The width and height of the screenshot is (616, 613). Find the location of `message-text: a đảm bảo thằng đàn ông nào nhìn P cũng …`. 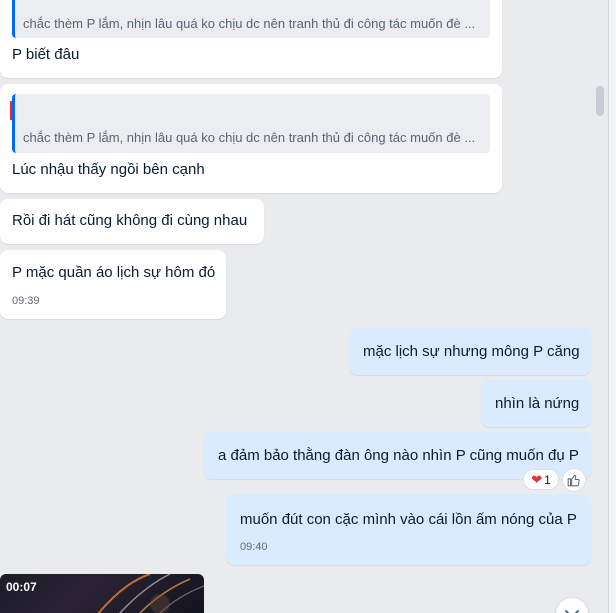

message-text: a đảm bảo thằng đàn ông nào nhìn P cũng … is located at coordinates (398, 455).